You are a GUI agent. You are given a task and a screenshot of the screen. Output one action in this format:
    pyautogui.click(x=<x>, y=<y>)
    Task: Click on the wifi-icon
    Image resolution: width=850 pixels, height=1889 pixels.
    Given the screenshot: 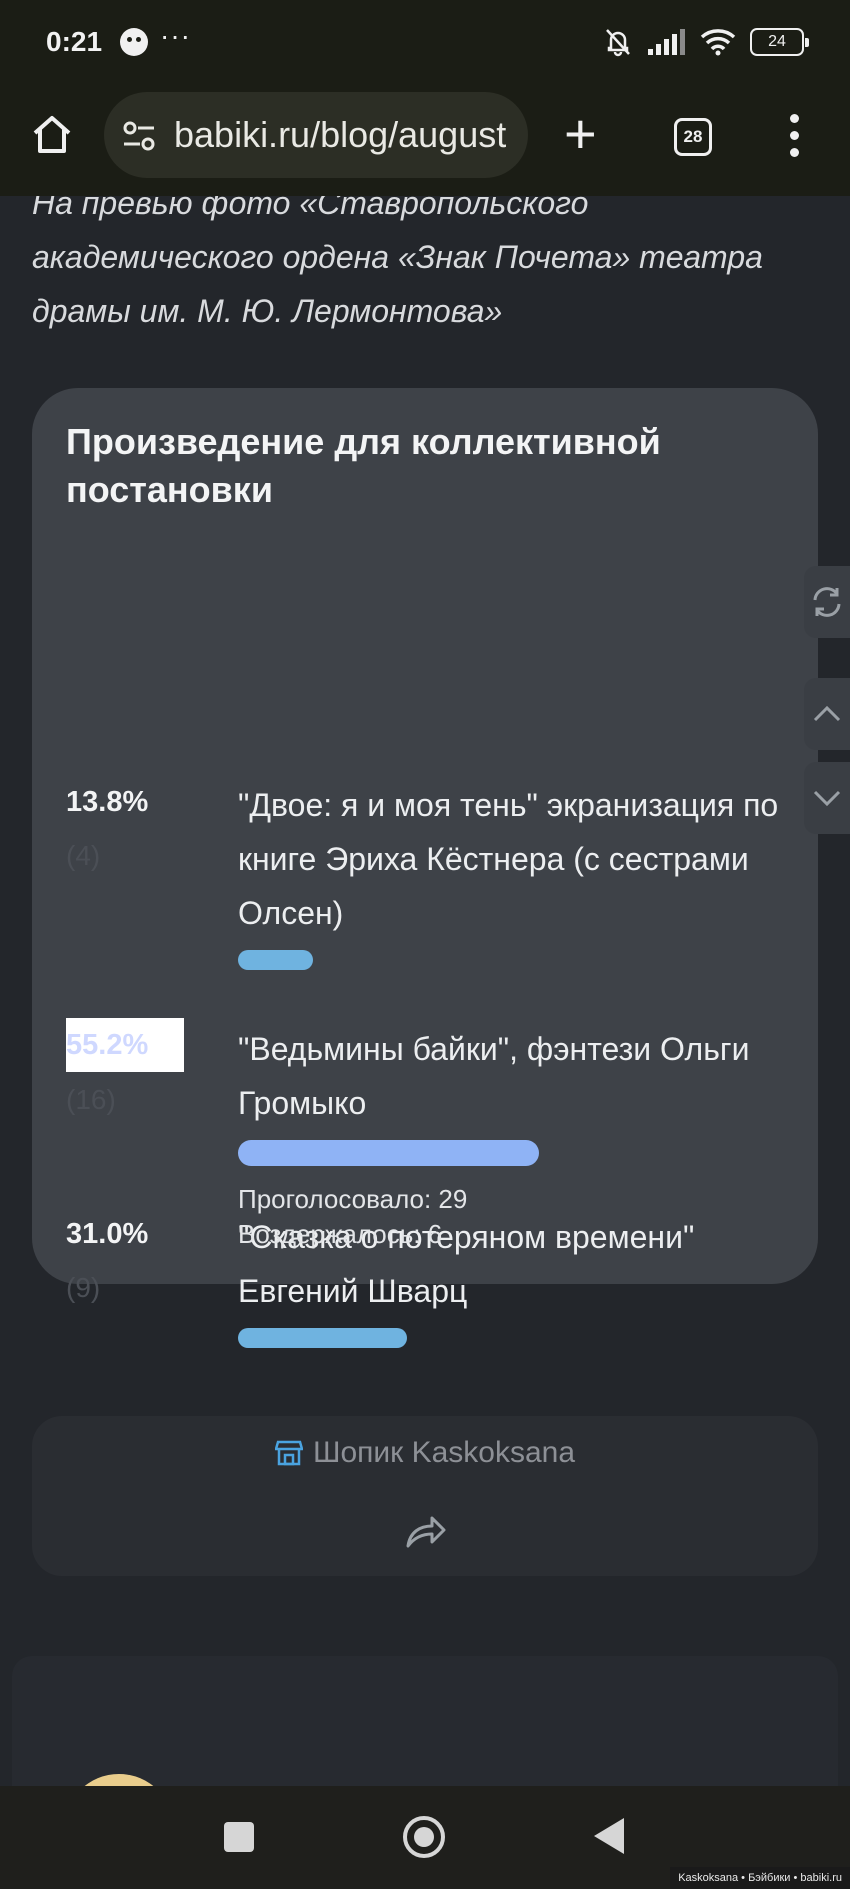 What is the action you would take?
    pyautogui.click(x=718, y=42)
    